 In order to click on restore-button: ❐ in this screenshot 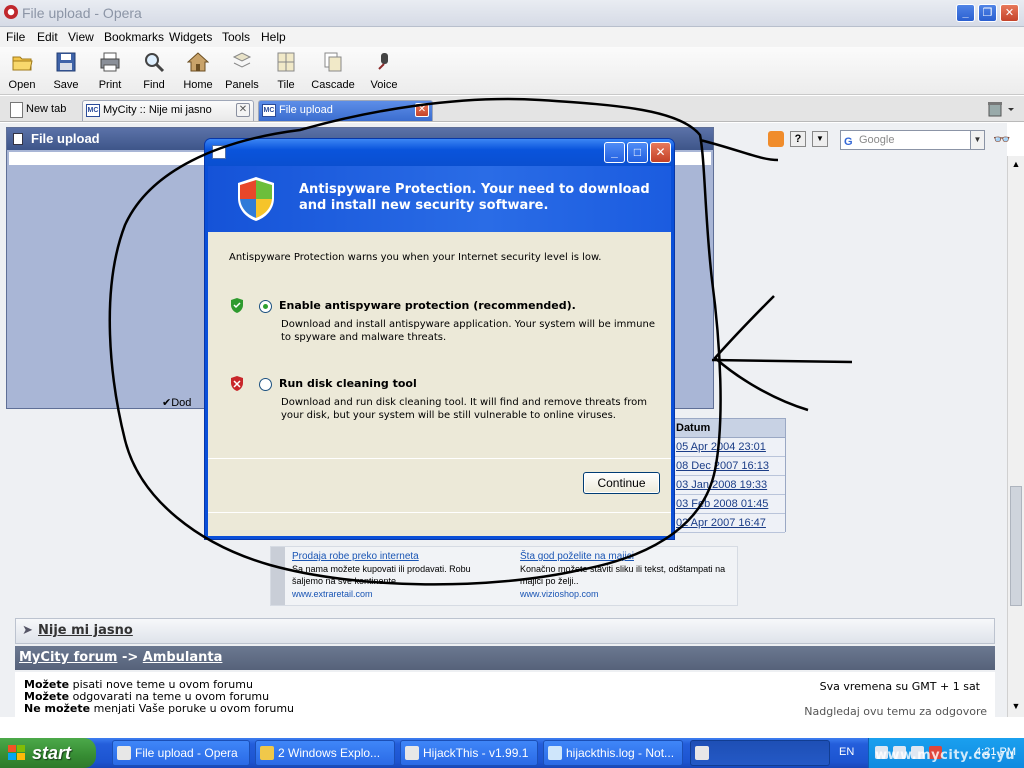, I will do `click(987, 13)`.